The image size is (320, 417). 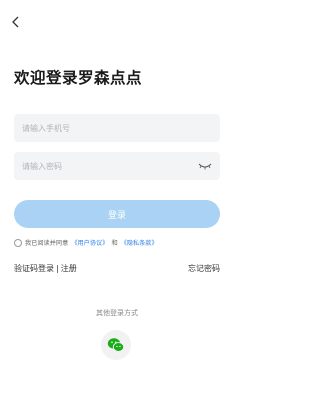 I want to click on eye-closed-icon, so click(x=205, y=166).